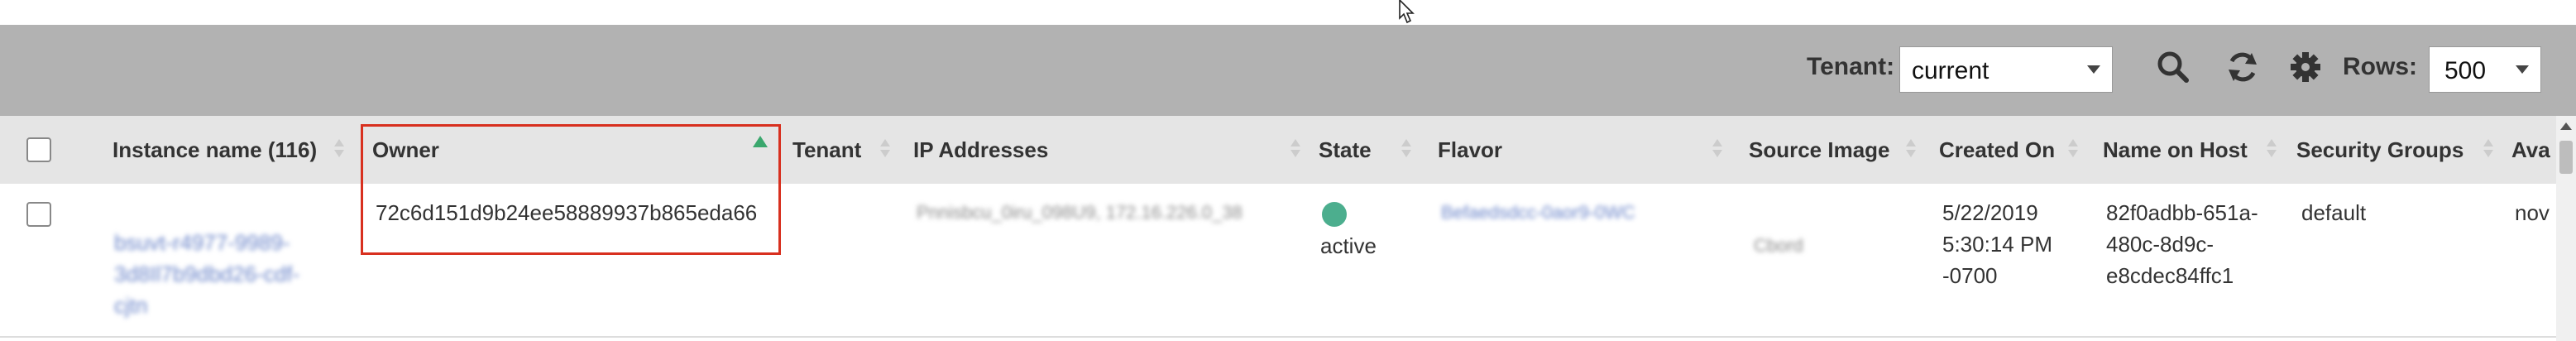 The image size is (2576, 341). I want to click on created-on-cell: 5/22/2019 5:30:14 PM -0700, so click(1997, 244).